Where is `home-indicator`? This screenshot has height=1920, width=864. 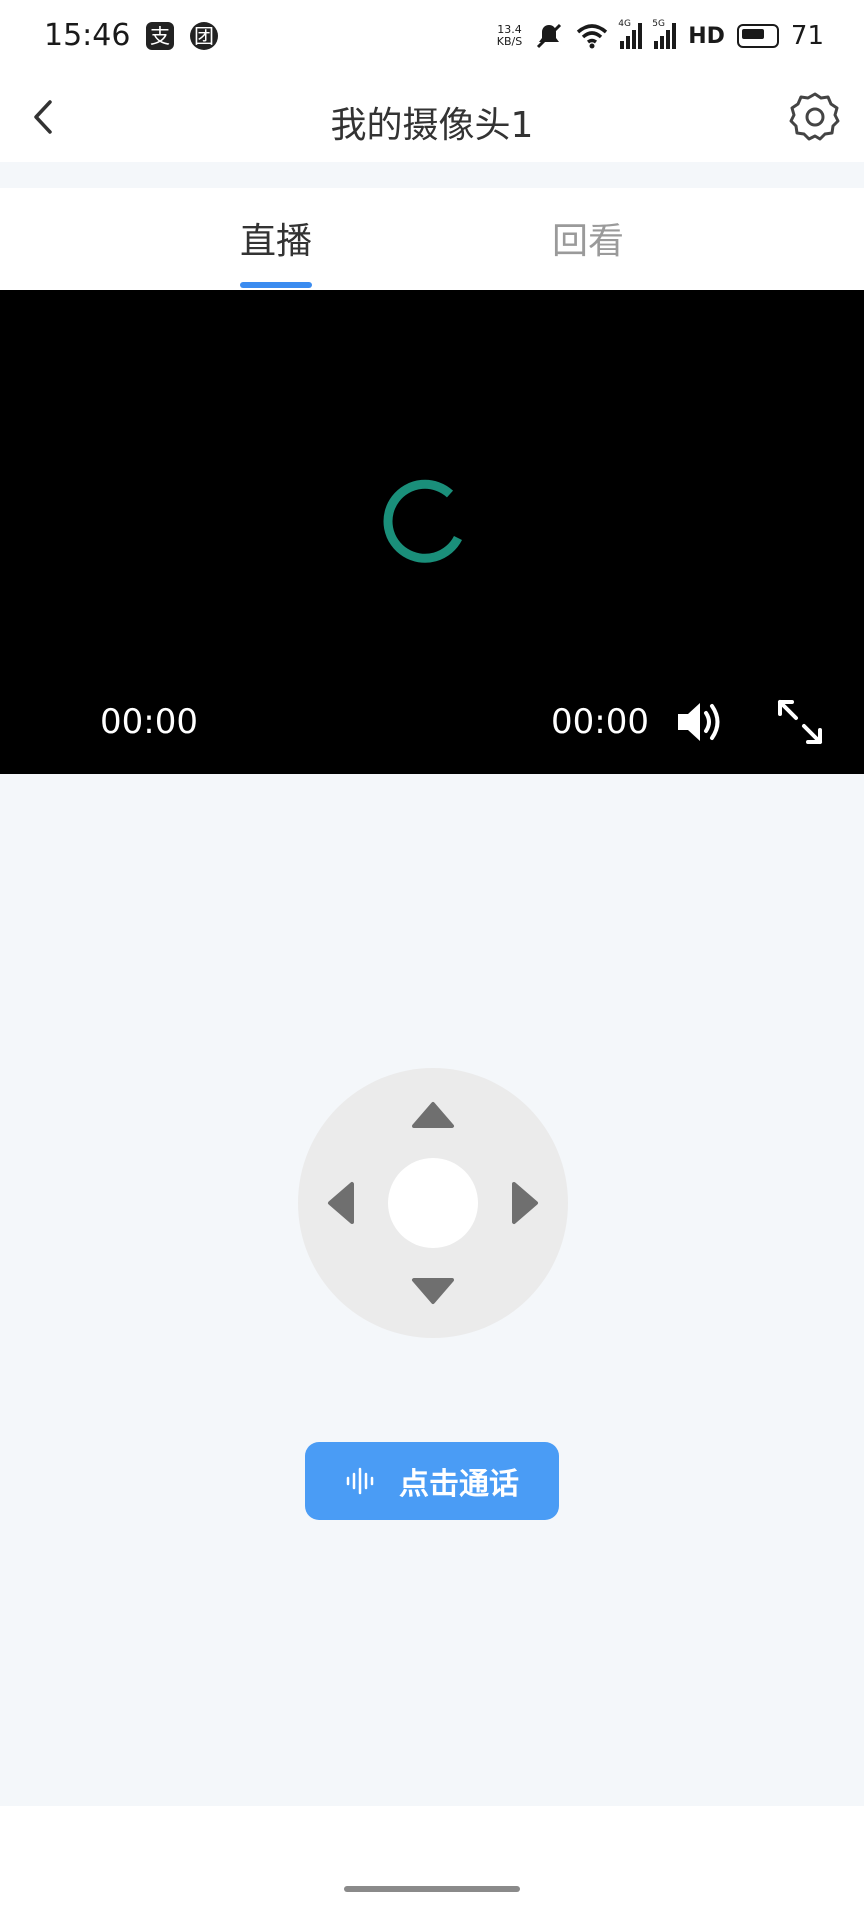 home-indicator is located at coordinates (432, 1889).